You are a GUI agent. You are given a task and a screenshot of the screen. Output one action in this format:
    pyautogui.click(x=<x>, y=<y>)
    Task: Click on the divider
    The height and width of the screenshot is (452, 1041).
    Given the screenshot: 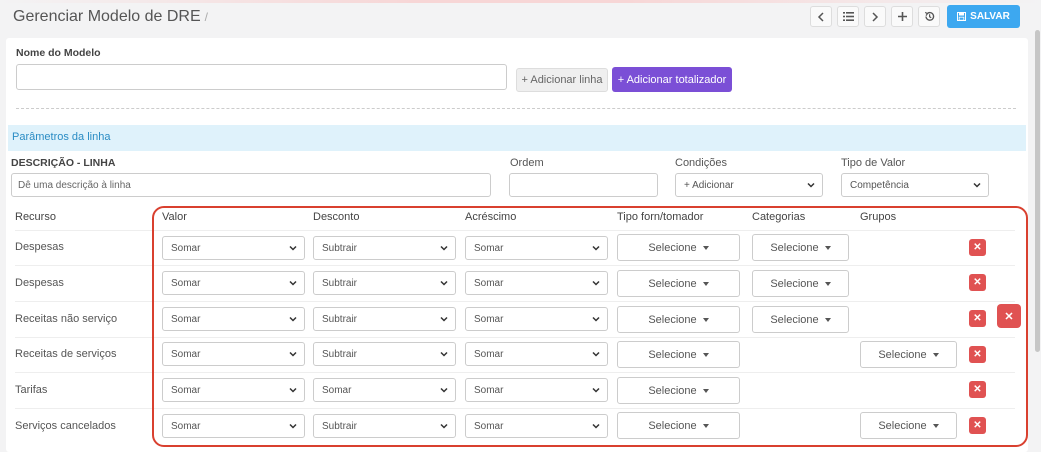 What is the action you would take?
    pyautogui.click(x=516, y=108)
    